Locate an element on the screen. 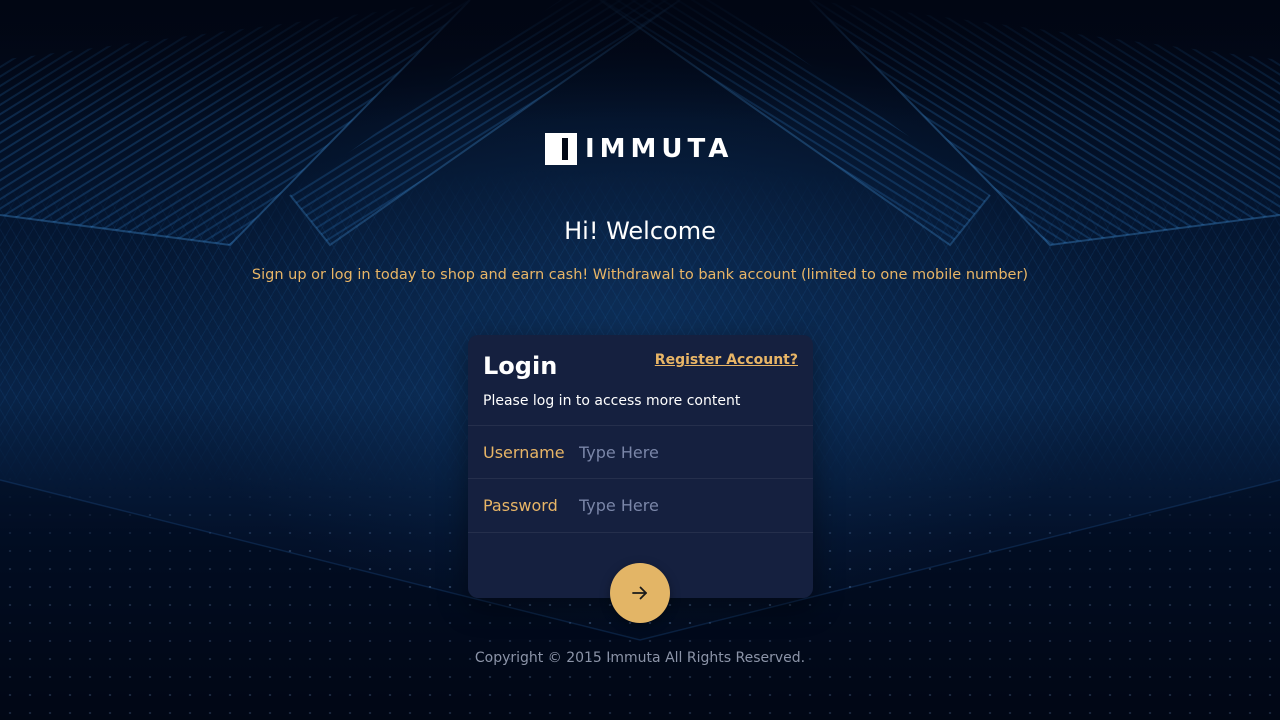  logo-text: IMMUTA is located at coordinates (659, 149).